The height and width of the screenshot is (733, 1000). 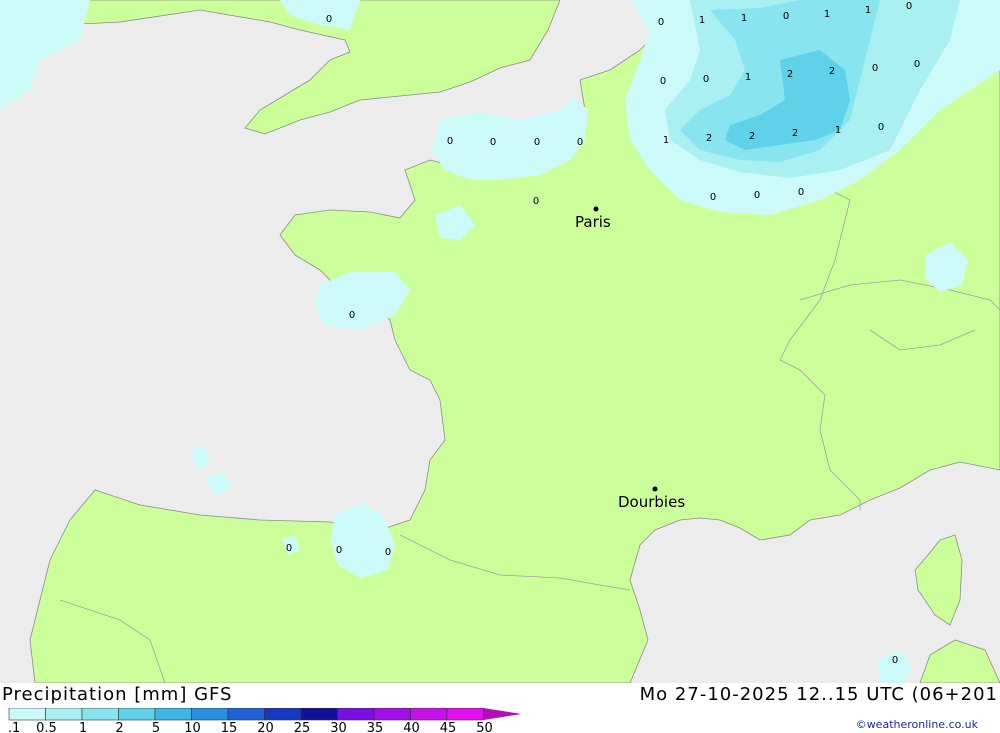 I want to click on city-marker-dourbies, so click(x=655, y=489).